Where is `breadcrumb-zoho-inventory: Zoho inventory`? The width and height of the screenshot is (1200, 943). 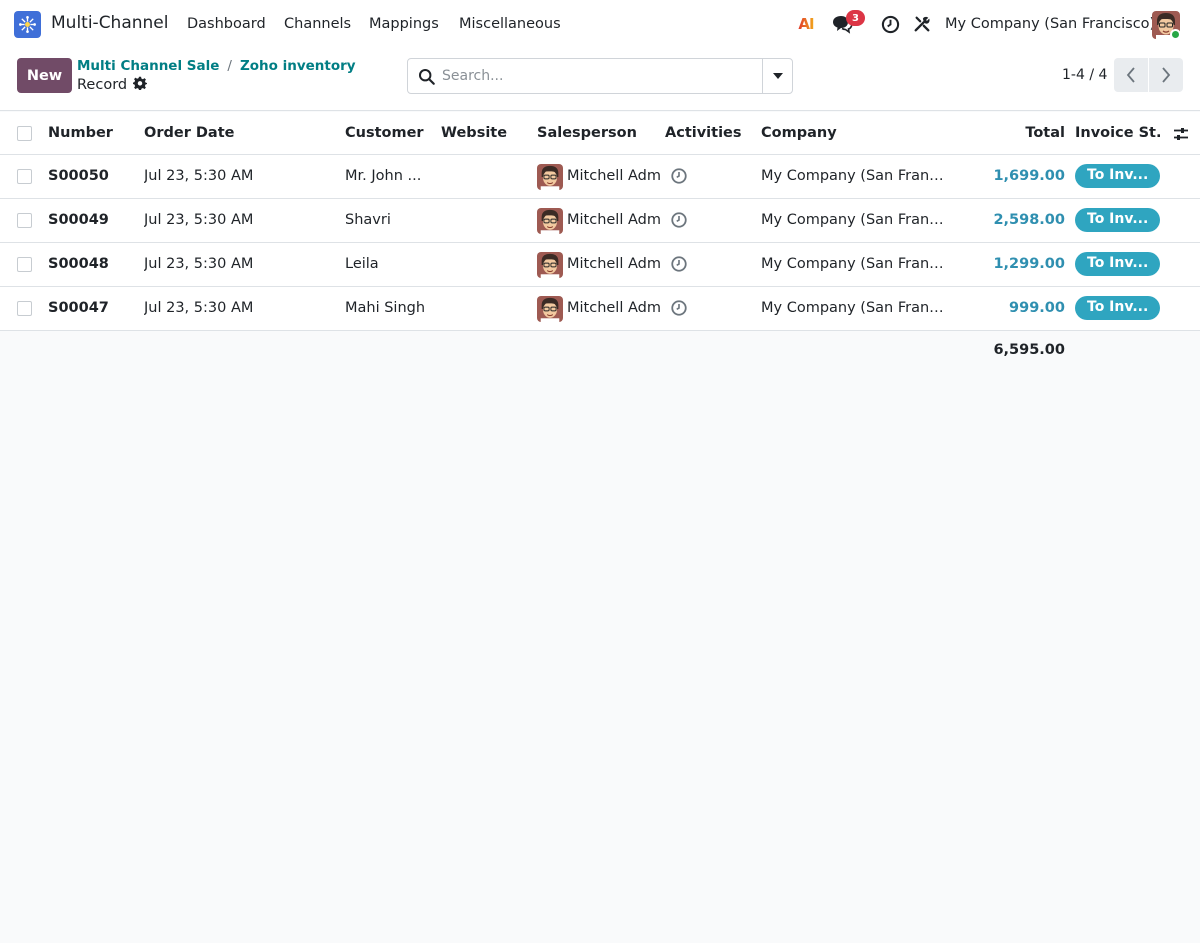 breadcrumb-zoho-inventory: Zoho inventory is located at coordinates (298, 66).